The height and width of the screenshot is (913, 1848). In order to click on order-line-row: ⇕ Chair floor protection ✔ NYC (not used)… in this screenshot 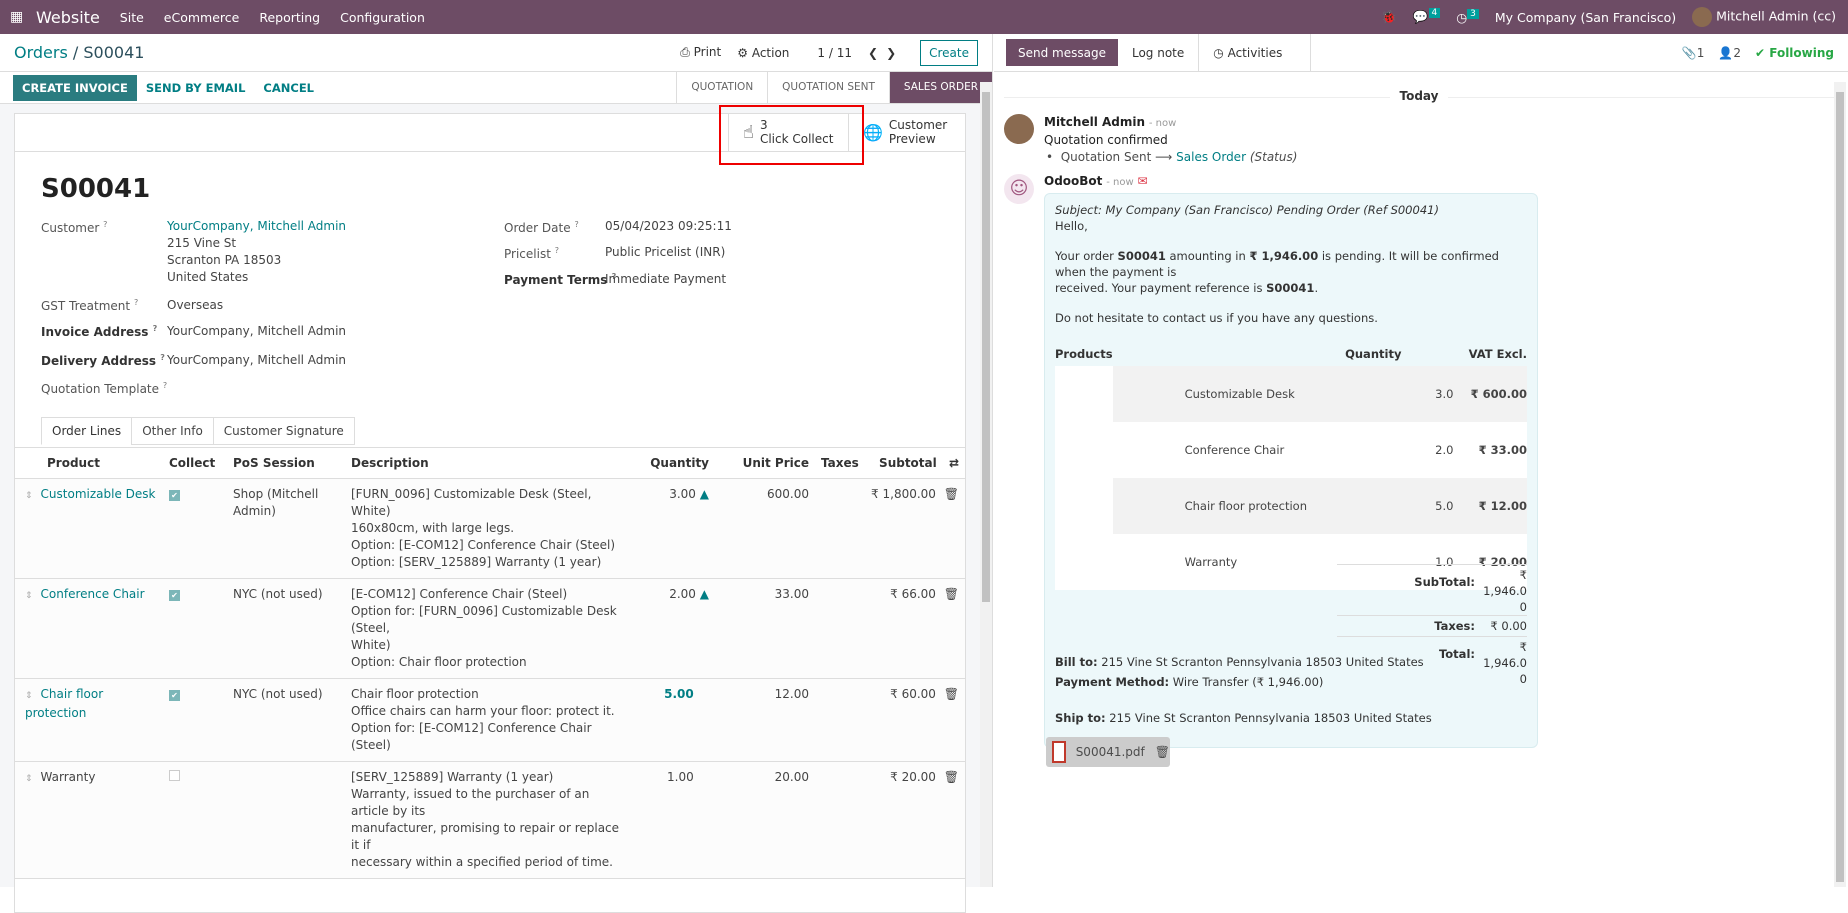, I will do `click(490, 720)`.